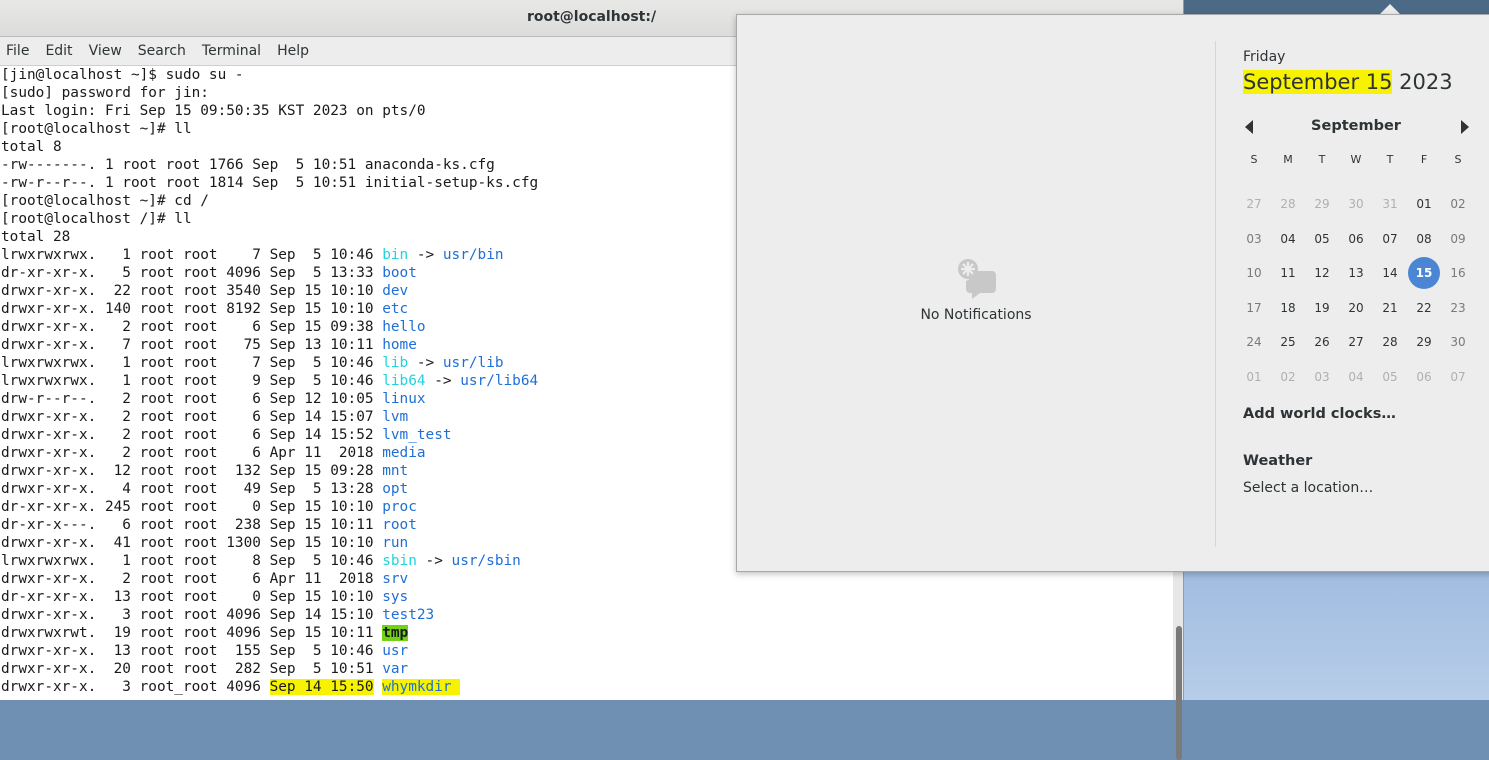 This screenshot has height=760, width=1489. I want to click on terminal-text: drwxr-xr-x. 4 root root 49 Sep 5 13:28, so click(192, 489).